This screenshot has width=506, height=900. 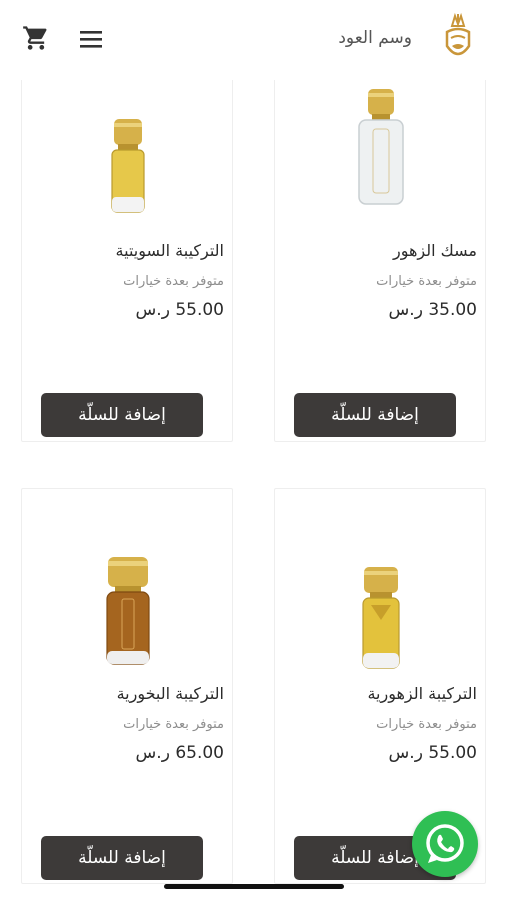 I want to click on brand-name: وسم العود, so click(x=375, y=38).